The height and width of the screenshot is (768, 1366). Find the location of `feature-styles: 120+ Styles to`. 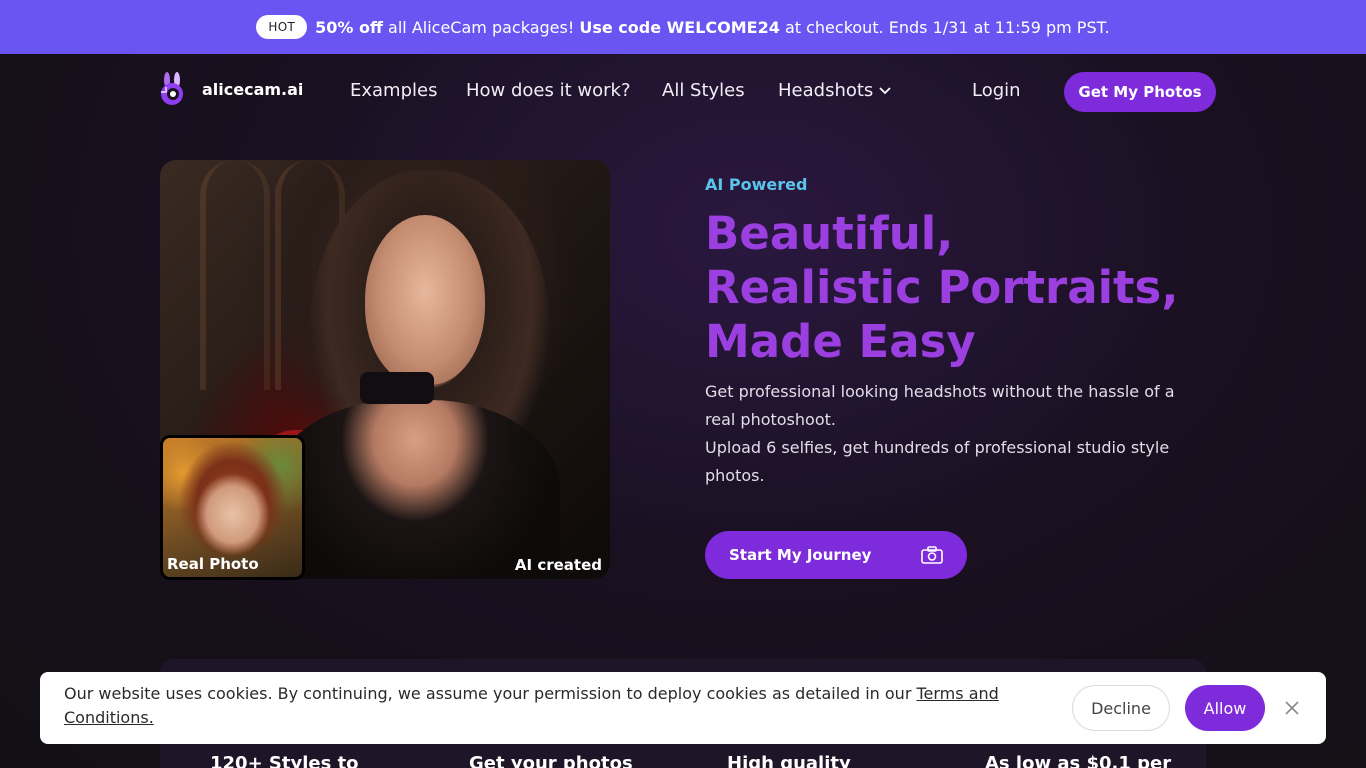

feature-styles: 120+ Styles to is located at coordinates (284, 760).